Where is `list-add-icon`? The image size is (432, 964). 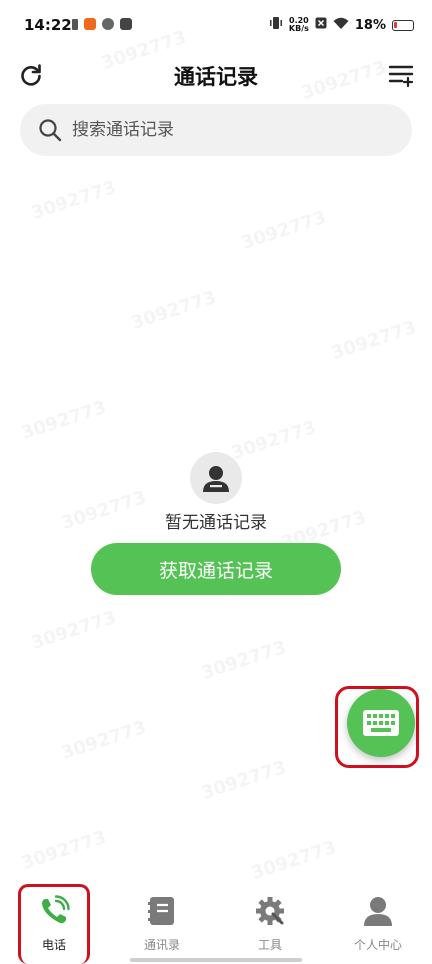
list-add-icon is located at coordinates (401, 76).